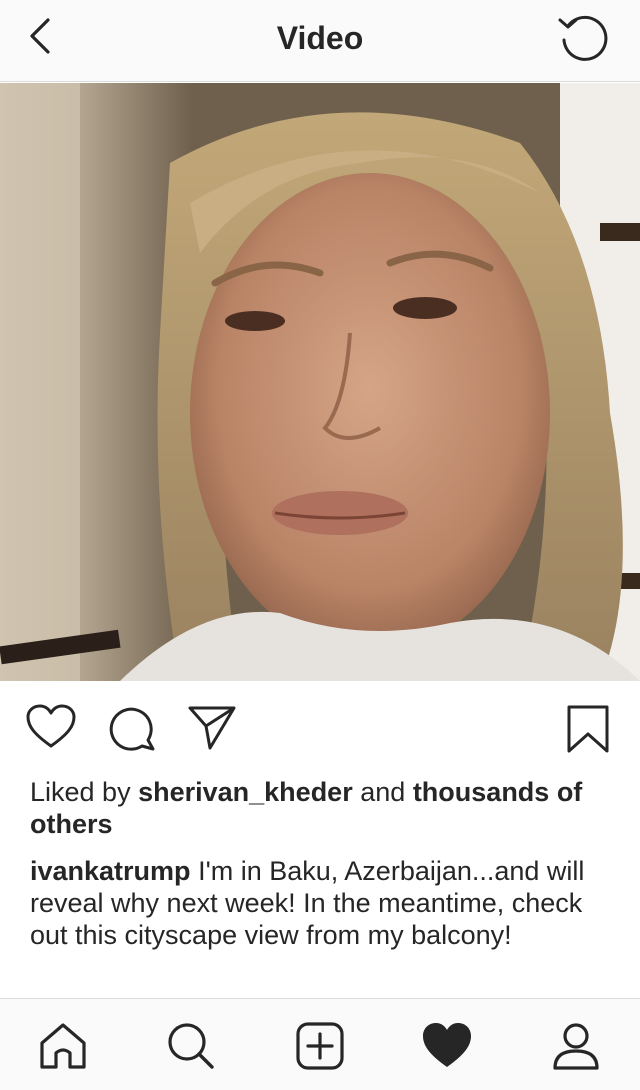  Describe the element at coordinates (63, 1046) in the screenshot. I see `home-icon` at that location.